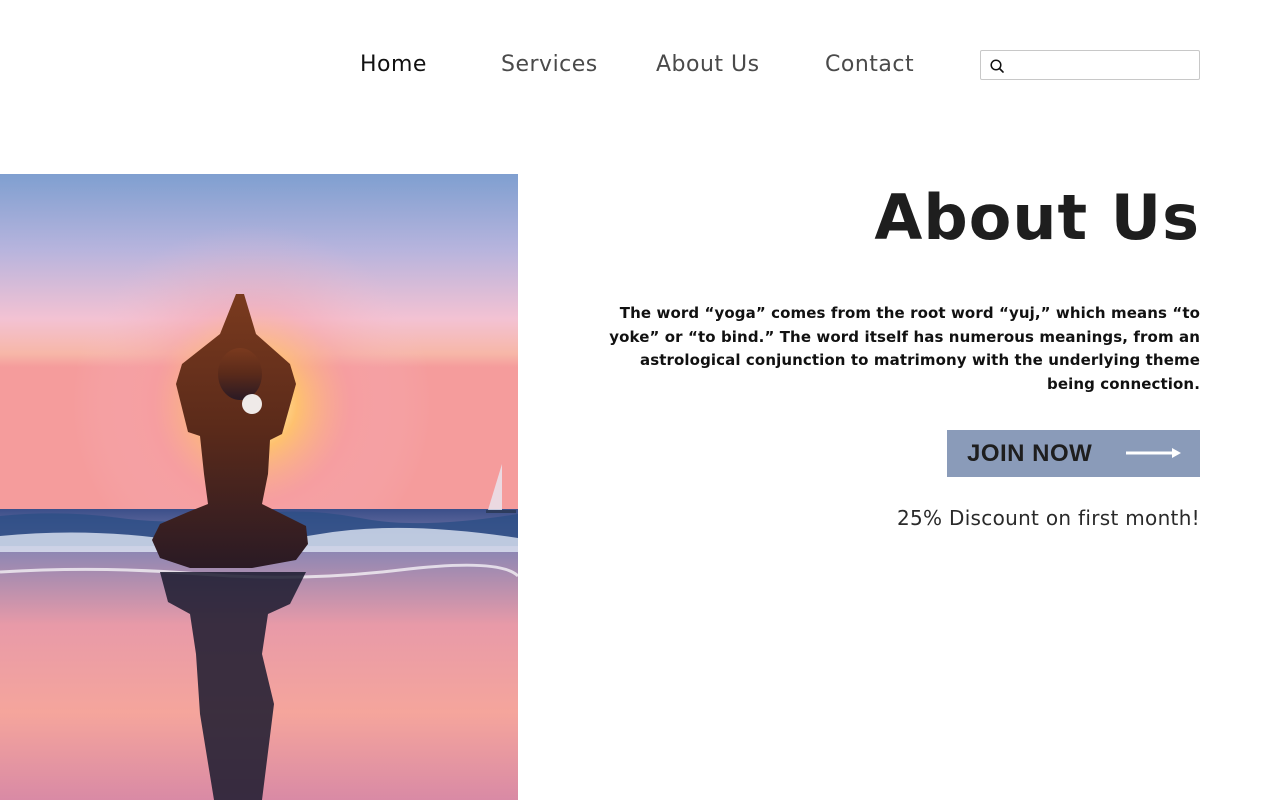 Image resolution: width=1280 pixels, height=800 pixels. I want to click on nav-link-home: Home, so click(393, 65).